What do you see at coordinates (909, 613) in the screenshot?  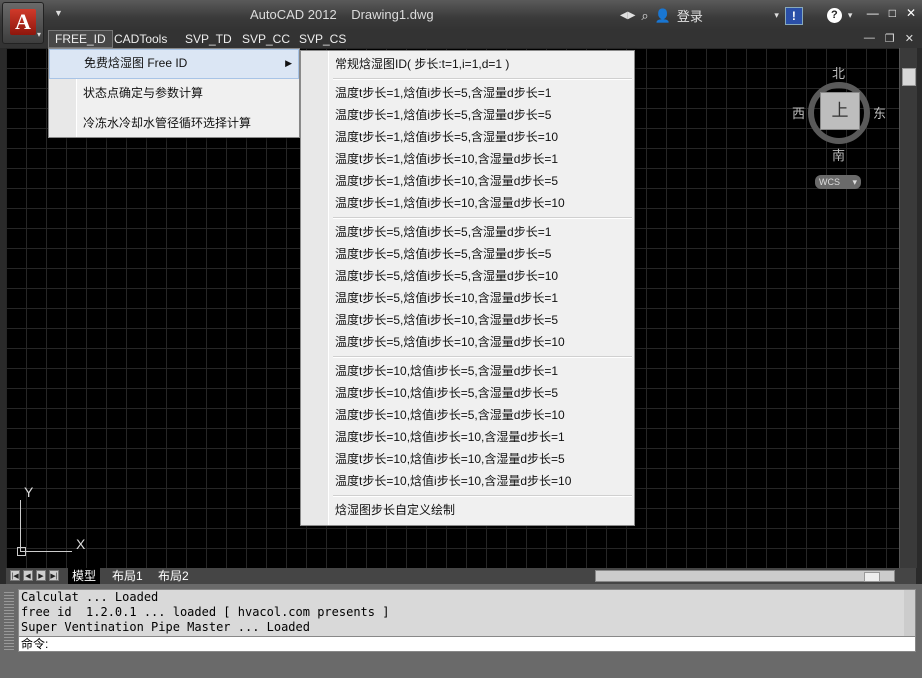 I see `command-scrollbar` at bounding box center [909, 613].